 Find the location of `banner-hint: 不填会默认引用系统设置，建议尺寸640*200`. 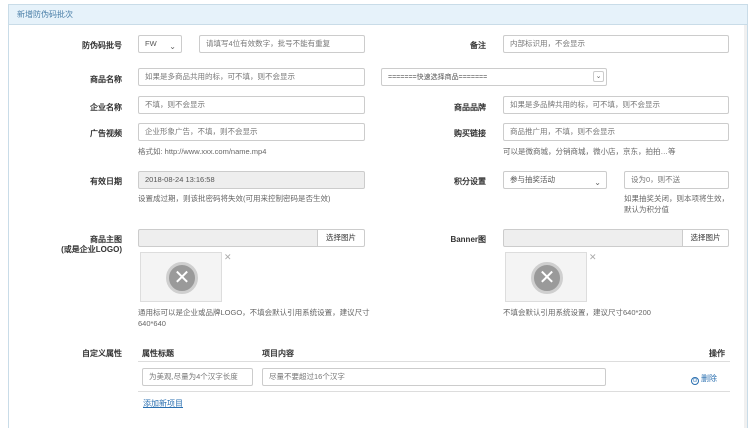

banner-hint: 不填会默认引用系统设置，建议尺寸640*200 is located at coordinates (577, 312).